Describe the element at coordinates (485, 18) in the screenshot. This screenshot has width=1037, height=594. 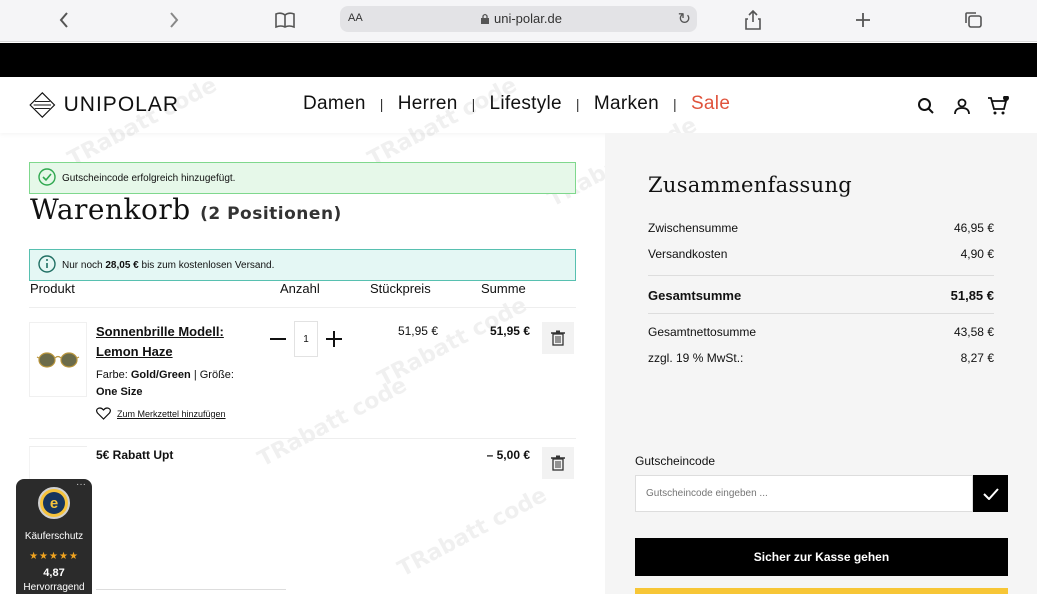
I see `lock-icon` at that location.